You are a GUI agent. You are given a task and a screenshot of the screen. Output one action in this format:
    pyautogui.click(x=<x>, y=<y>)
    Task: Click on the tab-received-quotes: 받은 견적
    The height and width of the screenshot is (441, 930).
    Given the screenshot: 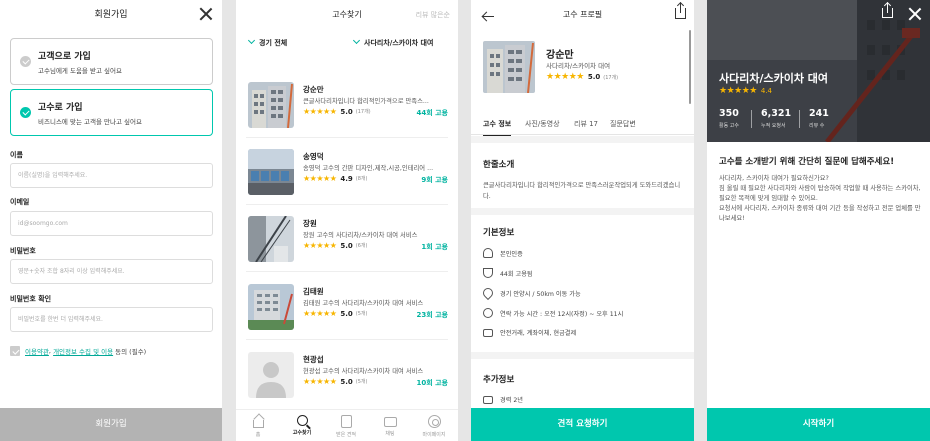 What is the action you would take?
    pyautogui.click(x=346, y=426)
    